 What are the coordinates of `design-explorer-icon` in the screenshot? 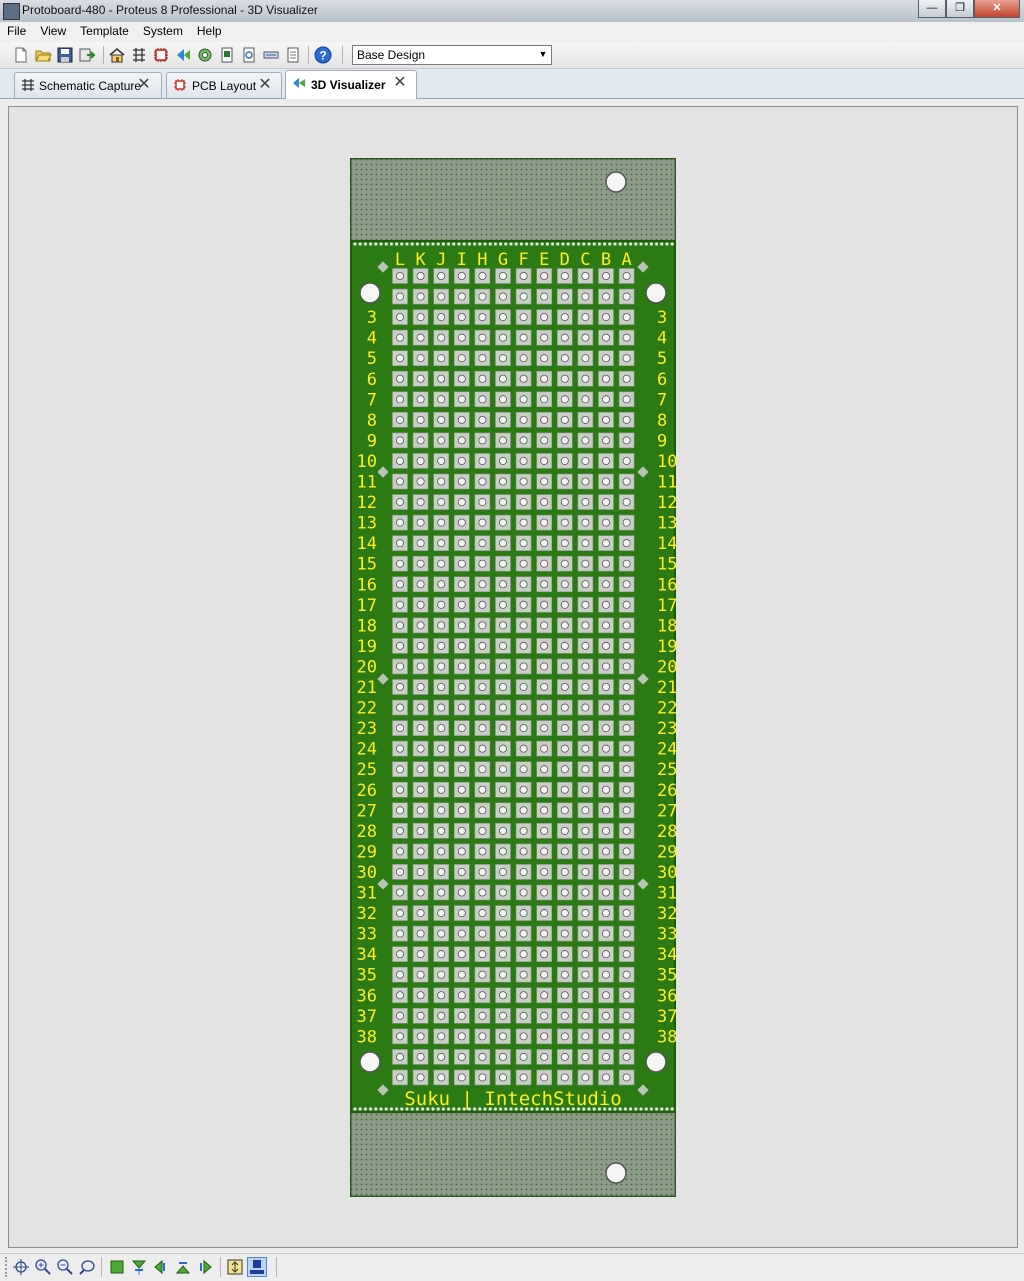 It's located at (249, 55).